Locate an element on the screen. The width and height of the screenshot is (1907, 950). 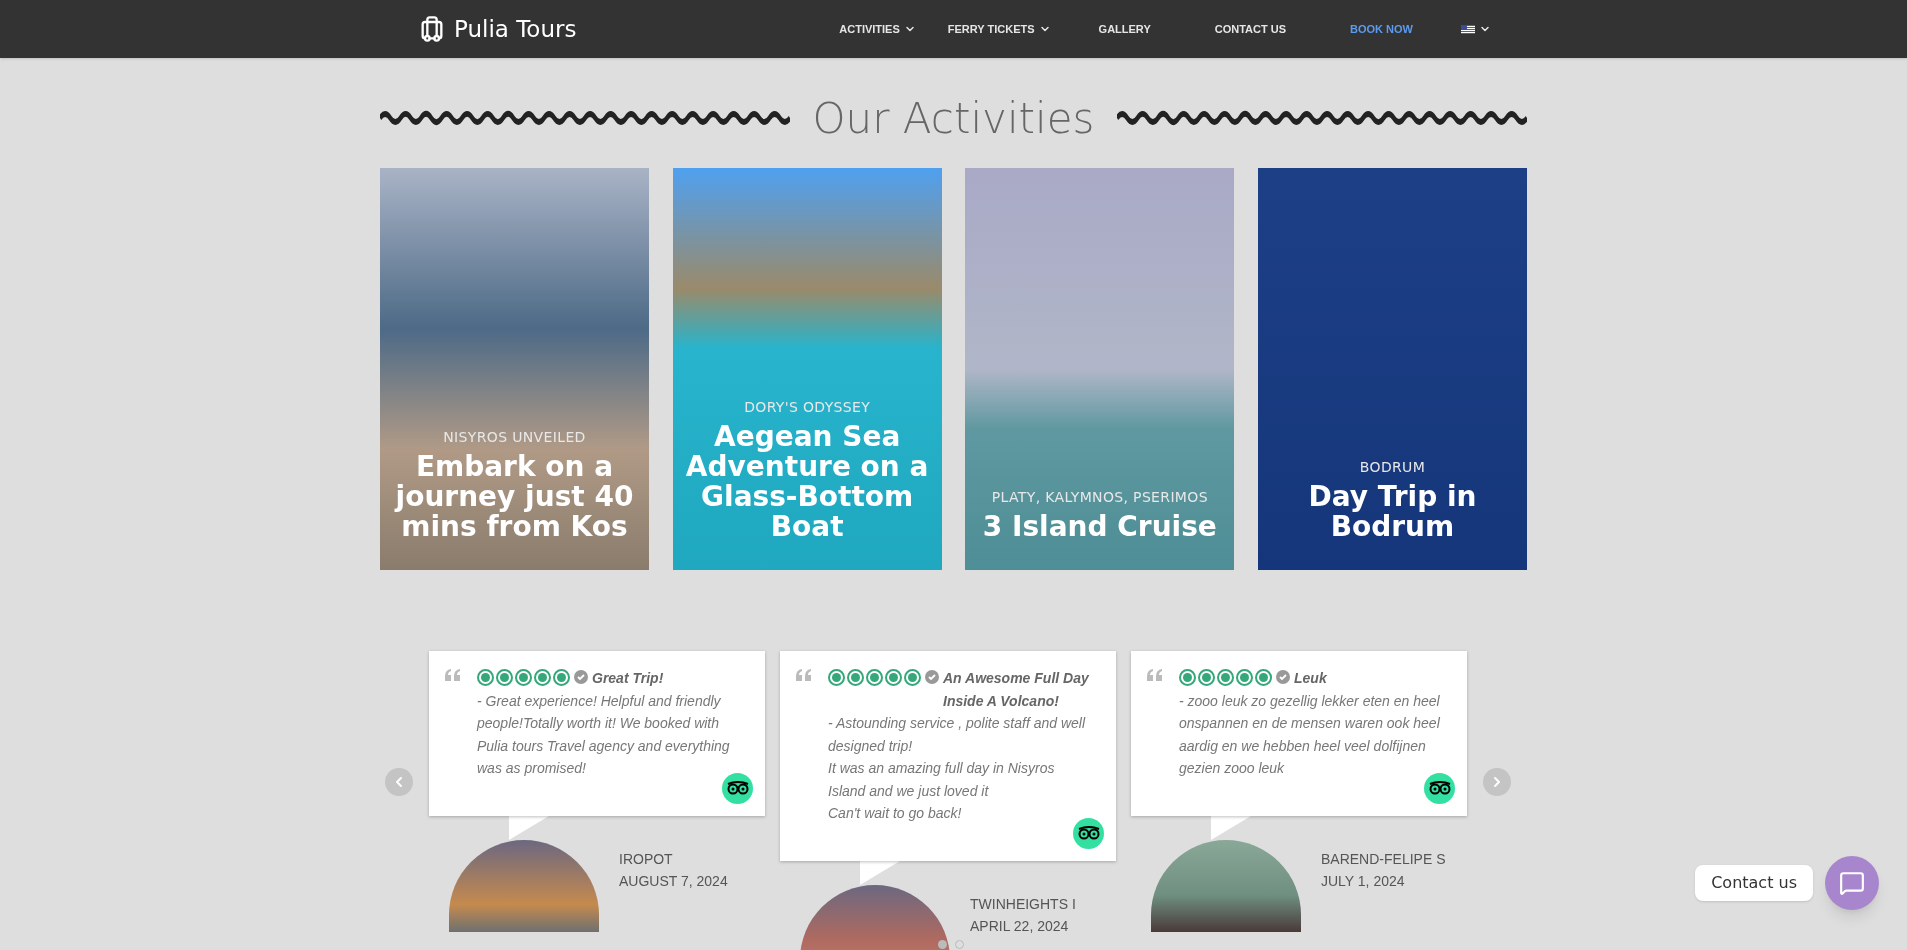
review-text: - Astounding service , polite staff and well designed trip! It was an amazing full day in Nisyros Island and we just loved it Can't wait to go back! is located at coordinates (957, 768).